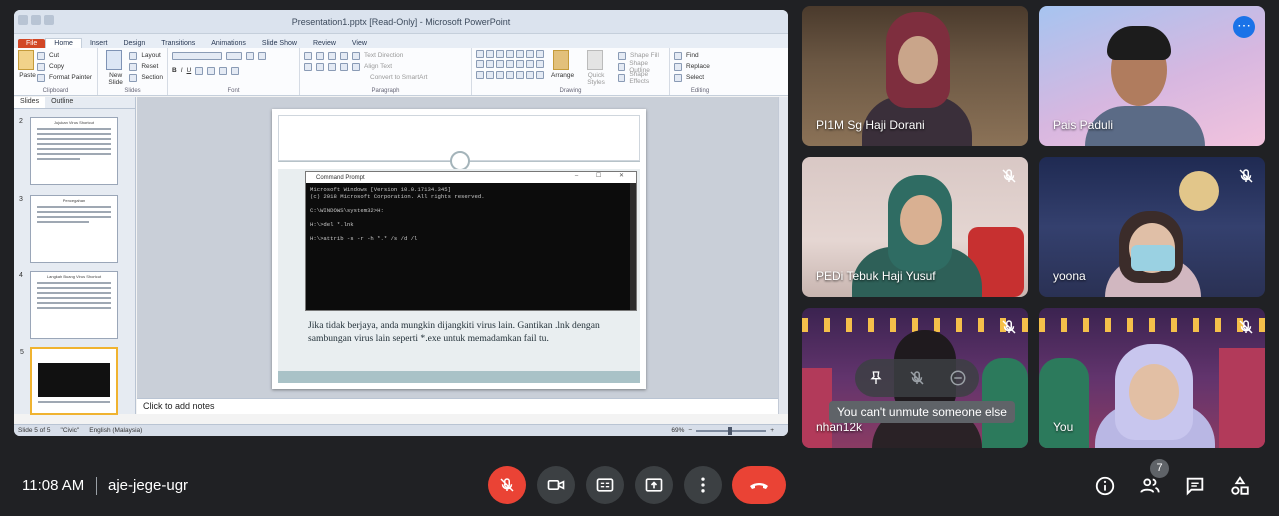 The image size is (1279, 516). Describe the element at coordinates (68, 229) in the screenshot. I see `slide-thumbnail: 3 Pencegahan` at that location.